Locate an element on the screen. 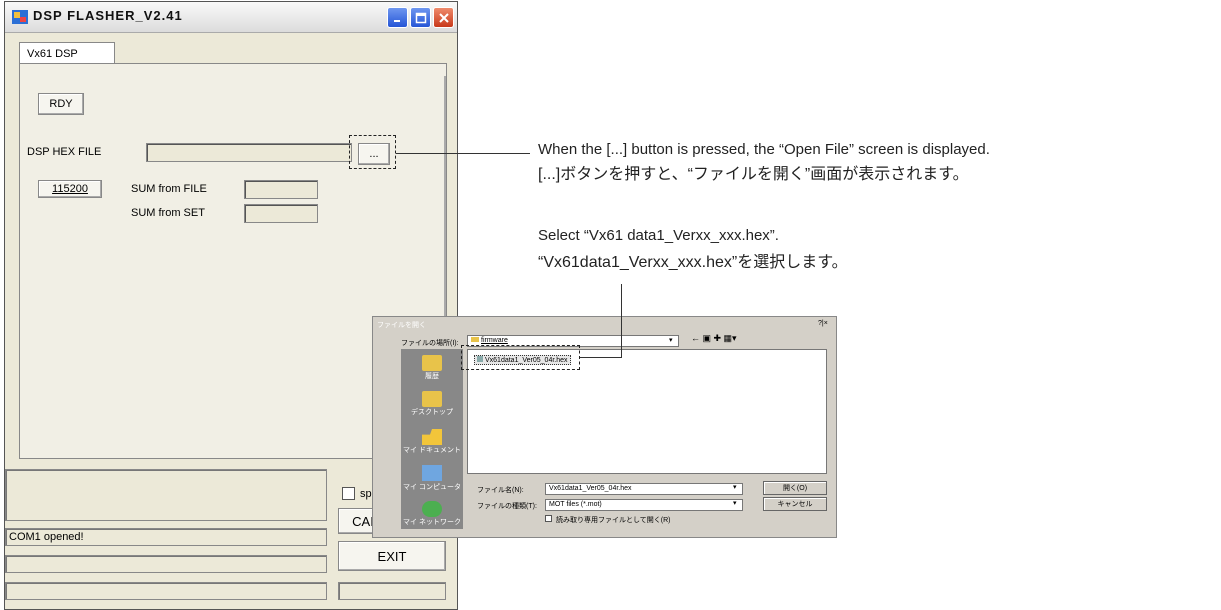 The width and height of the screenshot is (1221, 610). tab-vx61-dsp: Vx61 DSP is located at coordinates (67, 53).